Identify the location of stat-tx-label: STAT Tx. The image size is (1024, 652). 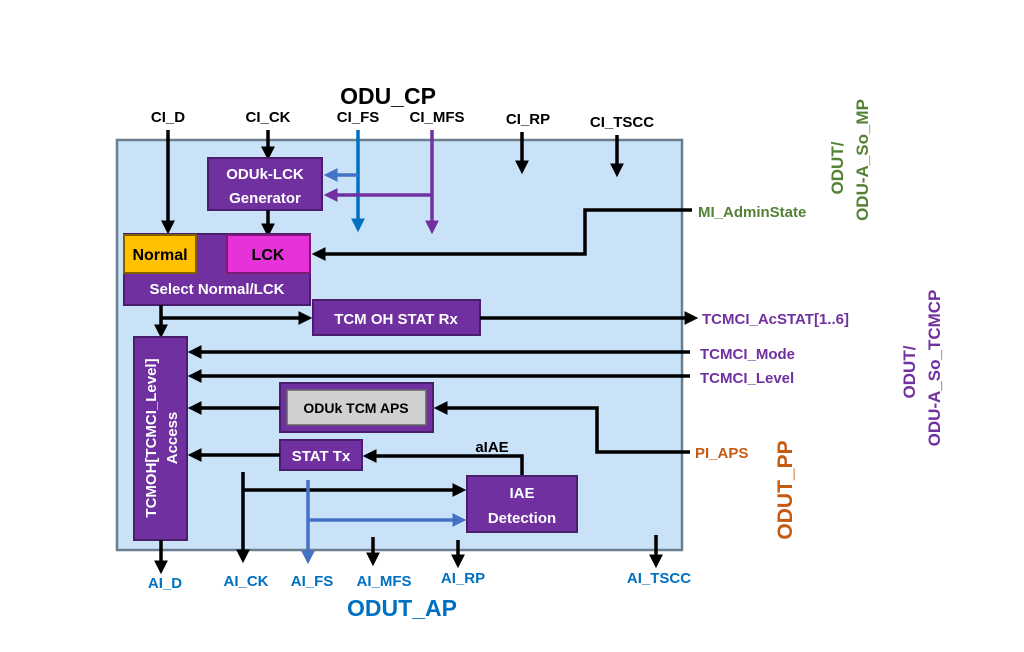
(321, 456).